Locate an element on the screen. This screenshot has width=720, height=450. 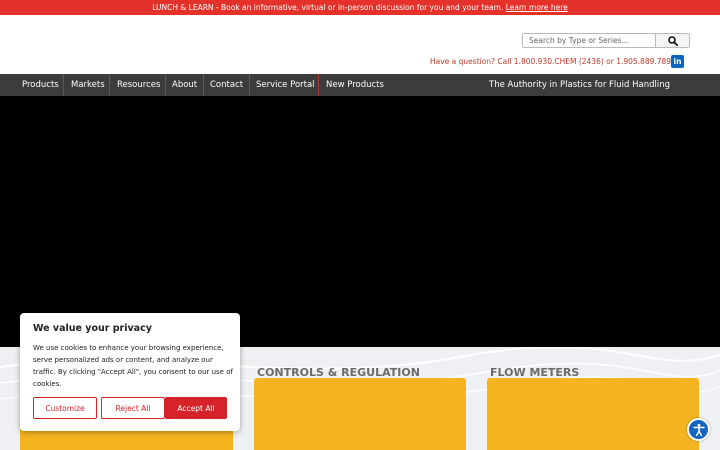
promo-learn-more-link: Learn more here is located at coordinates (537, 7).